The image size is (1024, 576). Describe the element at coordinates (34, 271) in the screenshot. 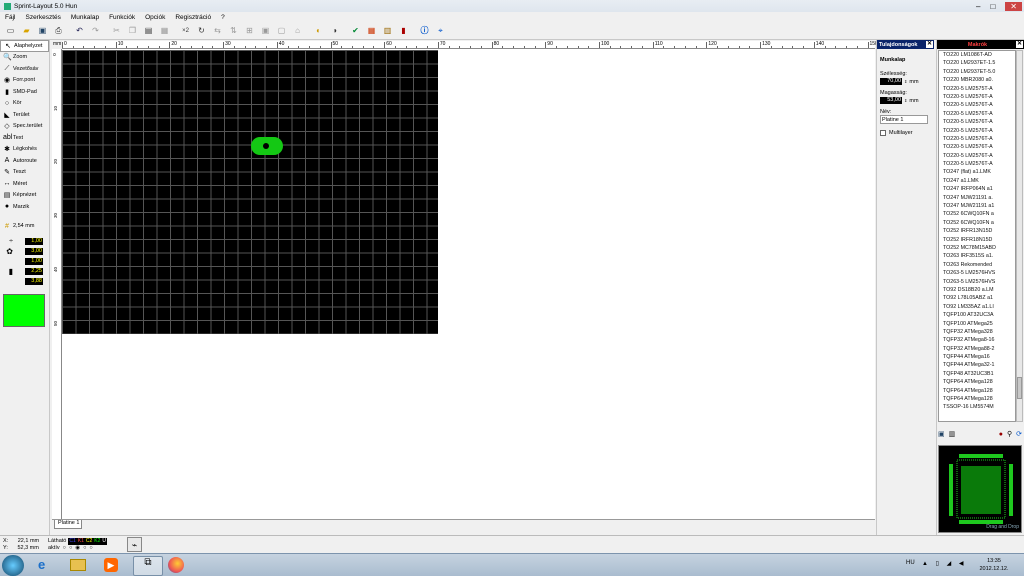

I see `smd-width-value: 2,25` at that location.